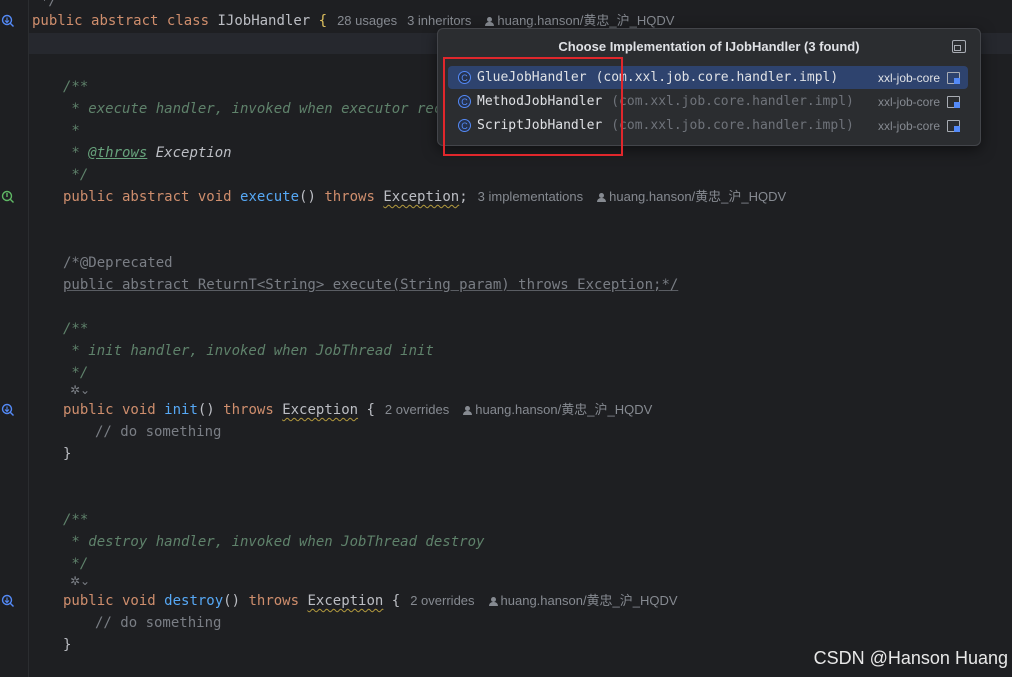  I want to click on doc-comment-line: *, so click(71, 131).